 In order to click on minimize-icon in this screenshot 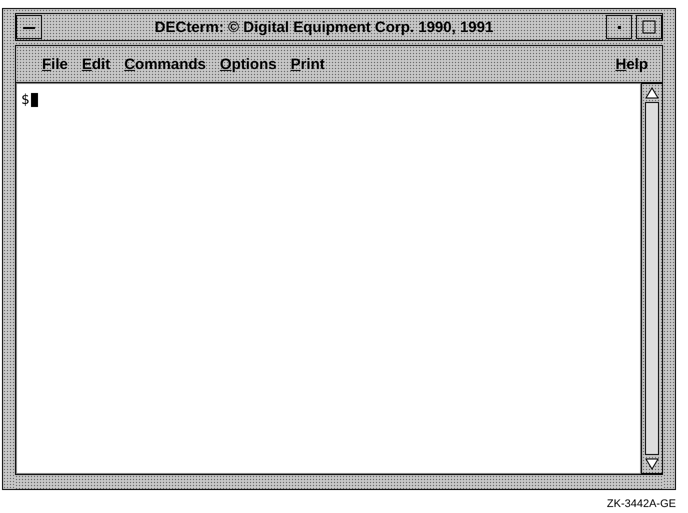, I will do `click(619, 27)`.